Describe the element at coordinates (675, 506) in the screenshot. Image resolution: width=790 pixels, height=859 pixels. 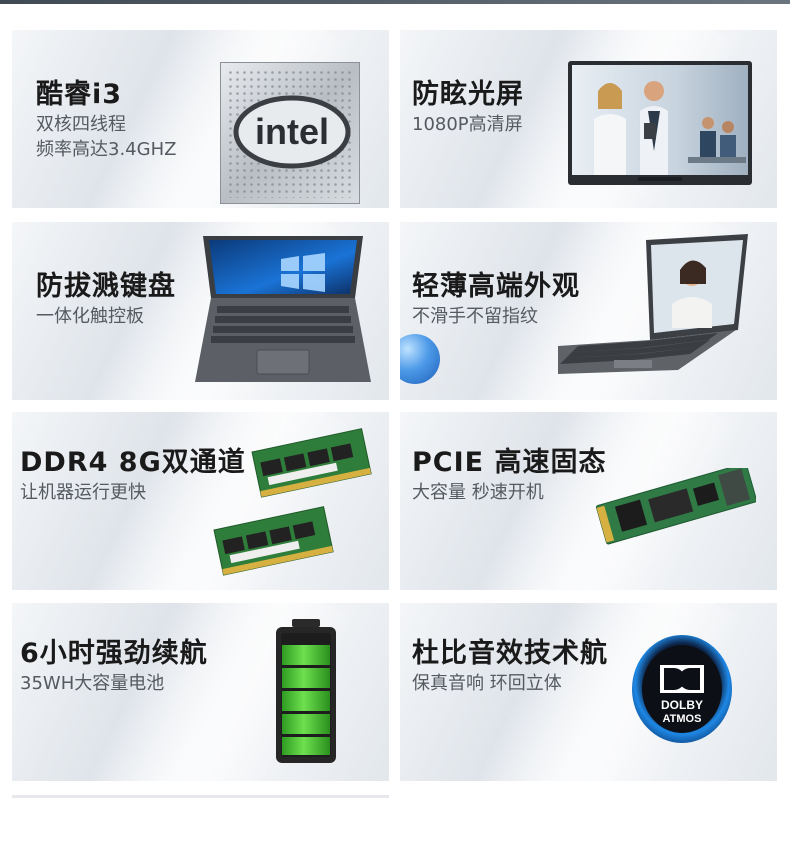
I see `ssd-m2-icon` at that location.